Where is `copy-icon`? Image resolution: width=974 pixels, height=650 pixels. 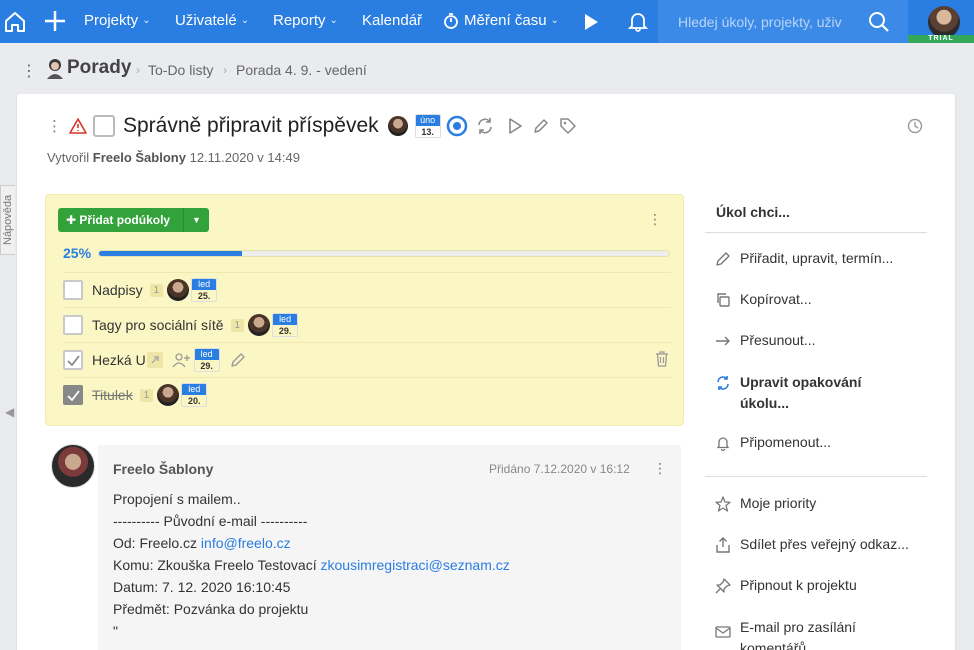 copy-icon is located at coordinates (723, 300).